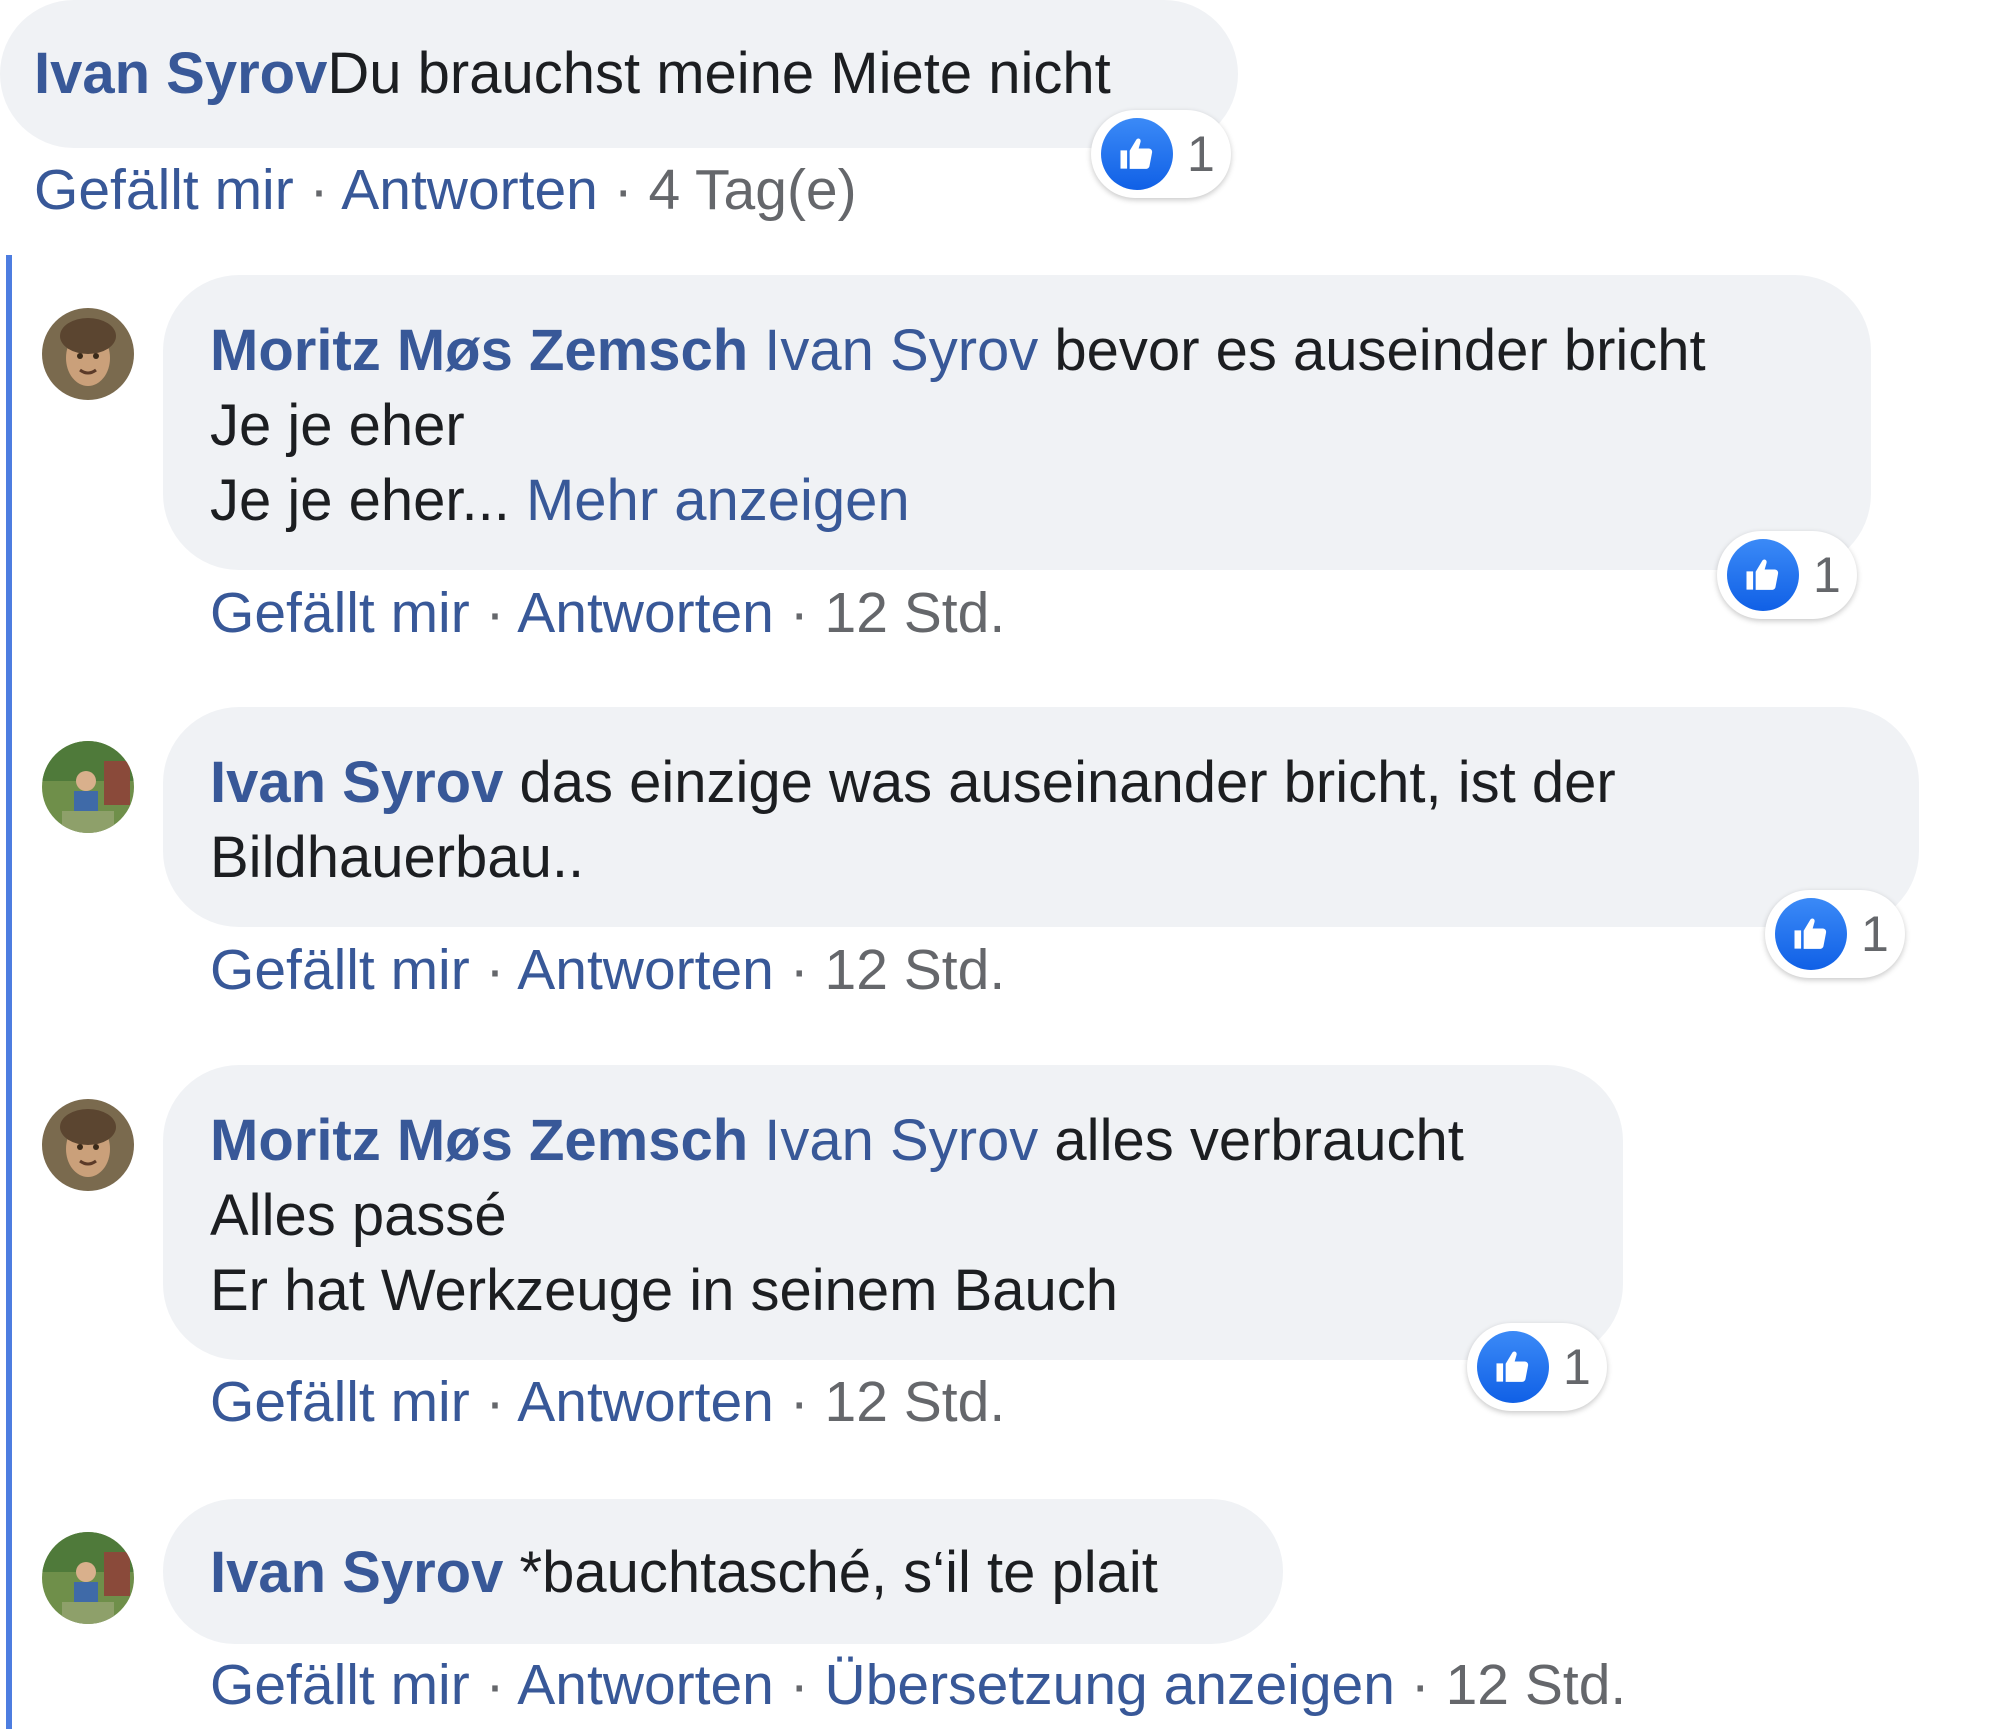 The height and width of the screenshot is (1729, 2000). Describe the element at coordinates (337, 425) in the screenshot. I see `reply-text: Je je eher` at that location.